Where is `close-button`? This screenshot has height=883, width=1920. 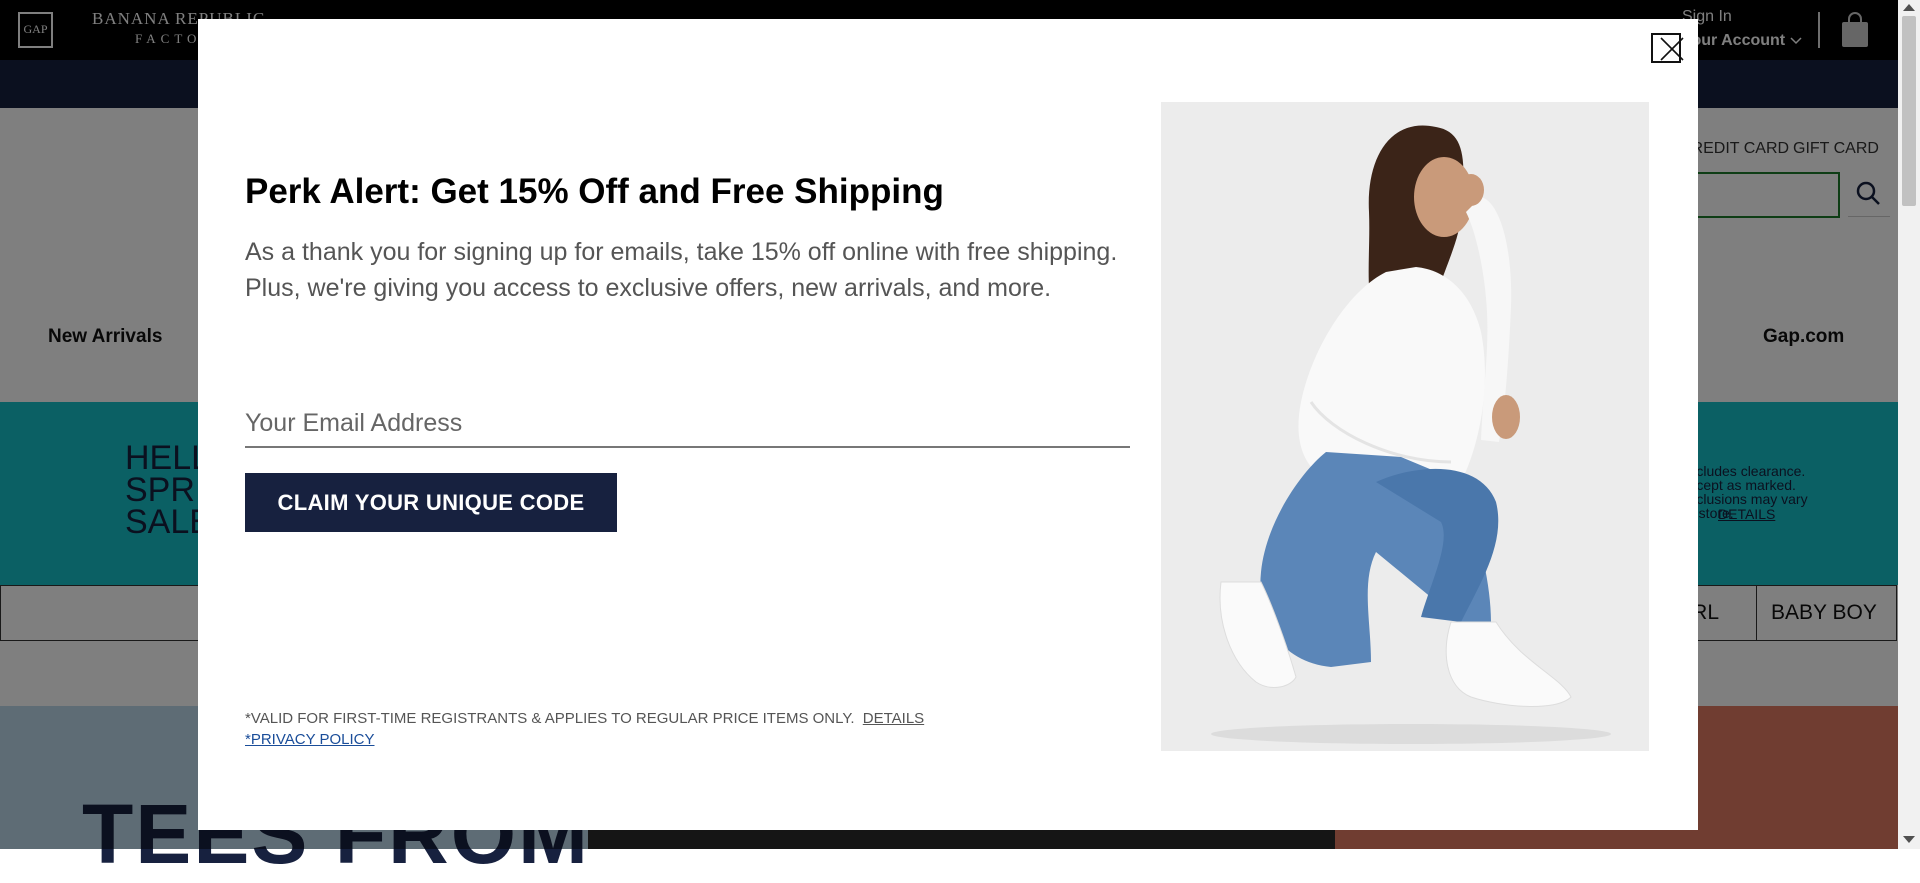 close-button is located at coordinates (1667, 48).